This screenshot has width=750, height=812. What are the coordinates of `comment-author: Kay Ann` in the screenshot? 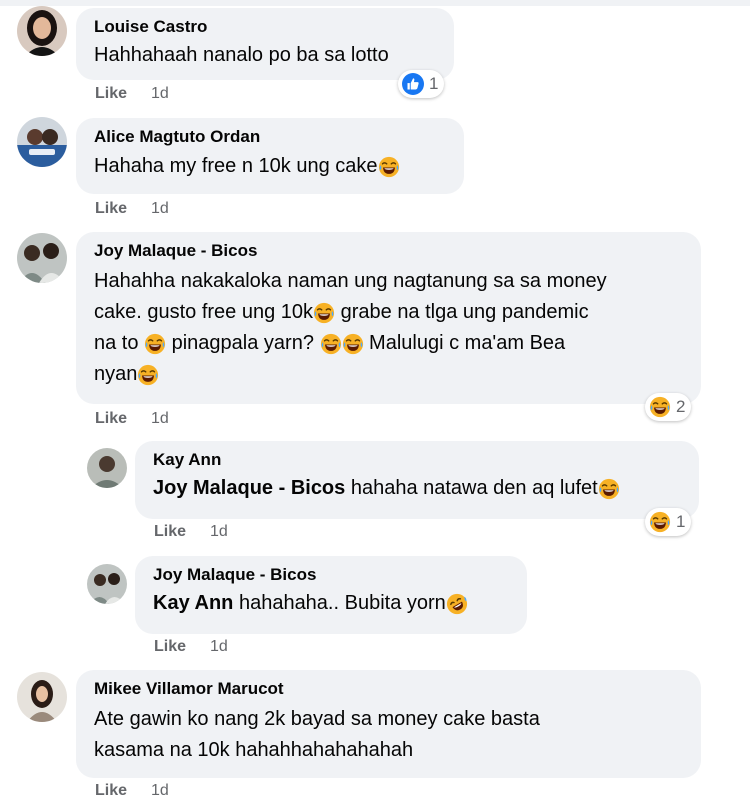 It's located at (418, 460).